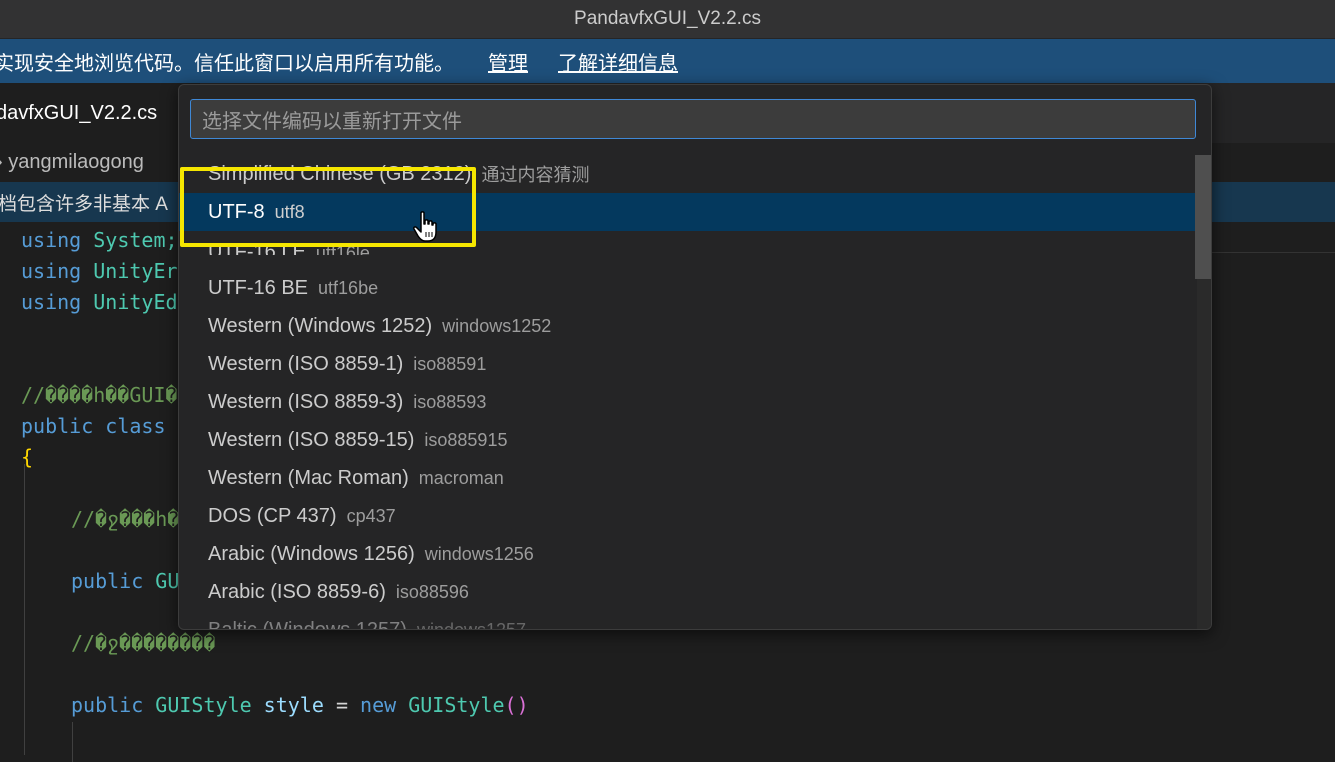  What do you see at coordinates (320, 325) in the screenshot?
I see `item-label: Western (Windows 1252)` at bounding box center [320, 325].